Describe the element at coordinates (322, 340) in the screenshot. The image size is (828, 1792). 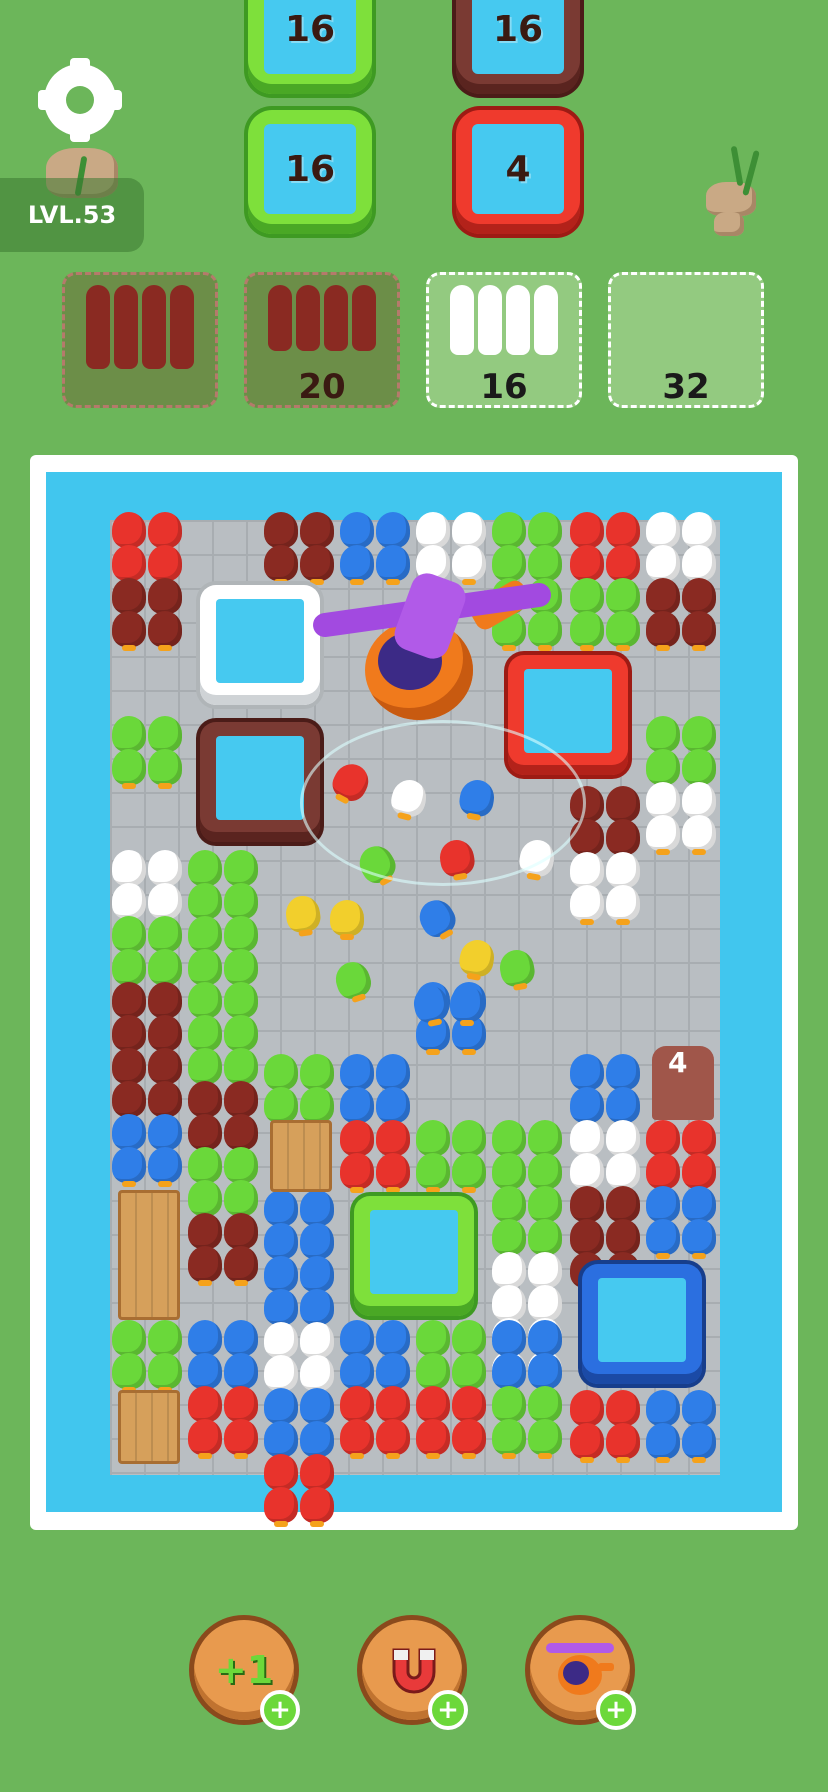
I see `holding-slot-2: 20` at that location.